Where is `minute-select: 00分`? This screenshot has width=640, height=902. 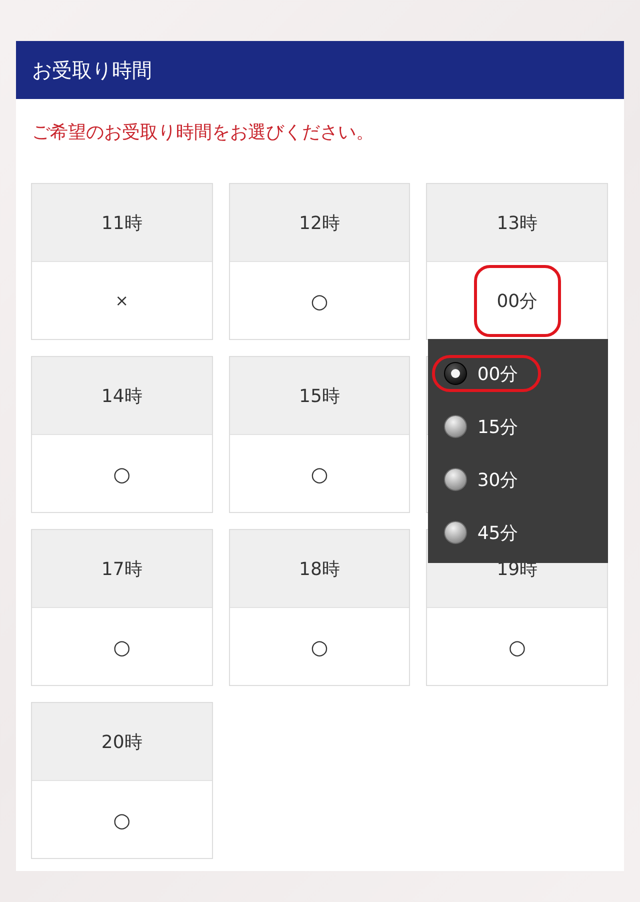
minute-select: 00分 is located at coordinates (517, 300).